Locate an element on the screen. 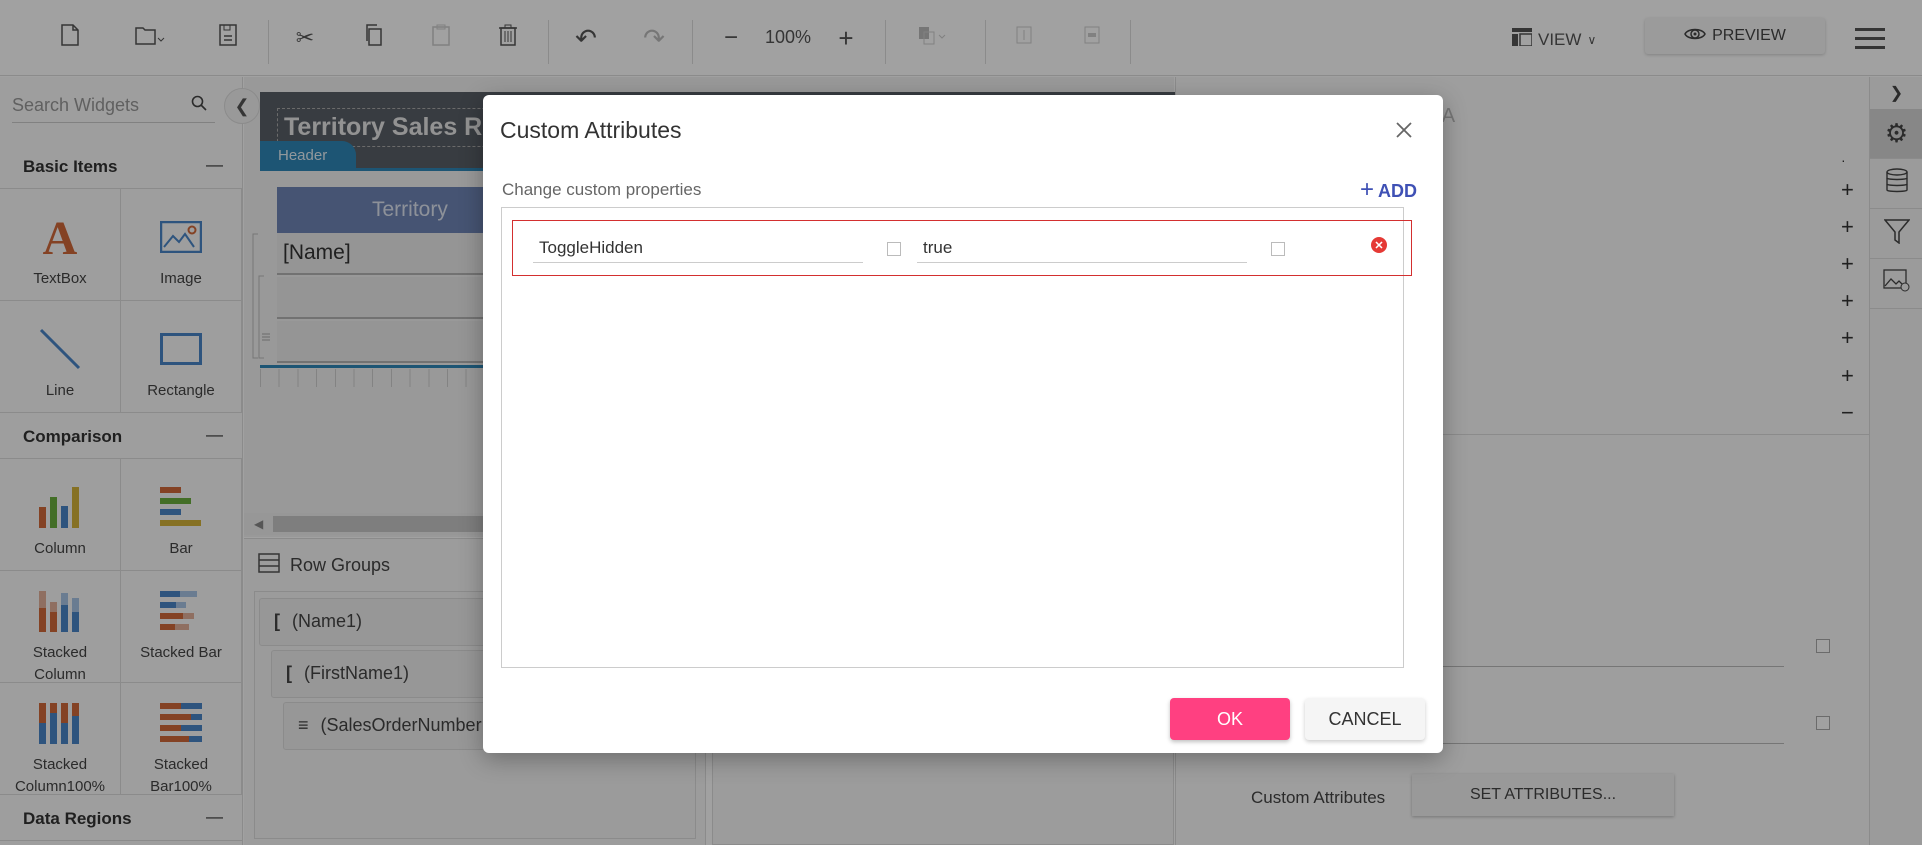 This screenshot has width=1922, height=845. add-attribute-button: + ADD is located at coordinates (1388, 190).